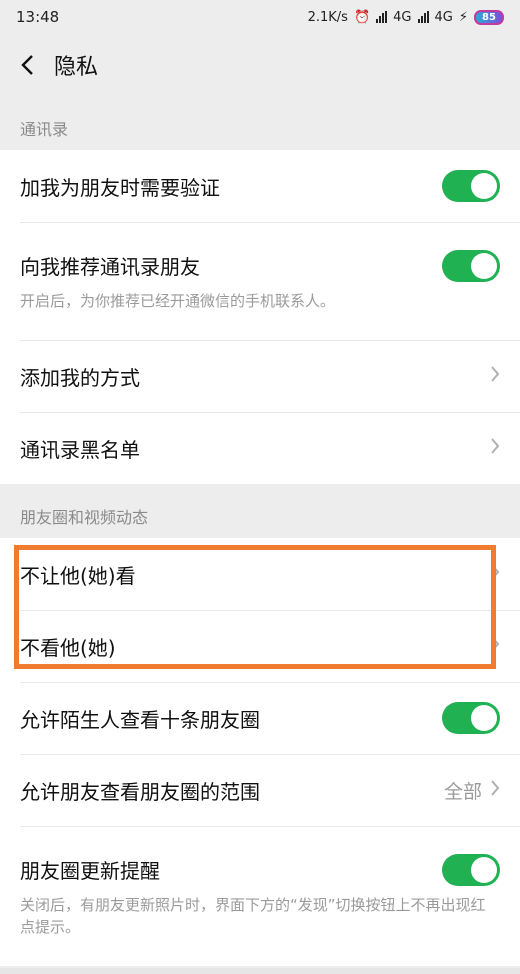  What do you see at coordinates (443, 17) in the screenshot?
I see `carrier-2-label: 4G` at bounding box center [443, 17].